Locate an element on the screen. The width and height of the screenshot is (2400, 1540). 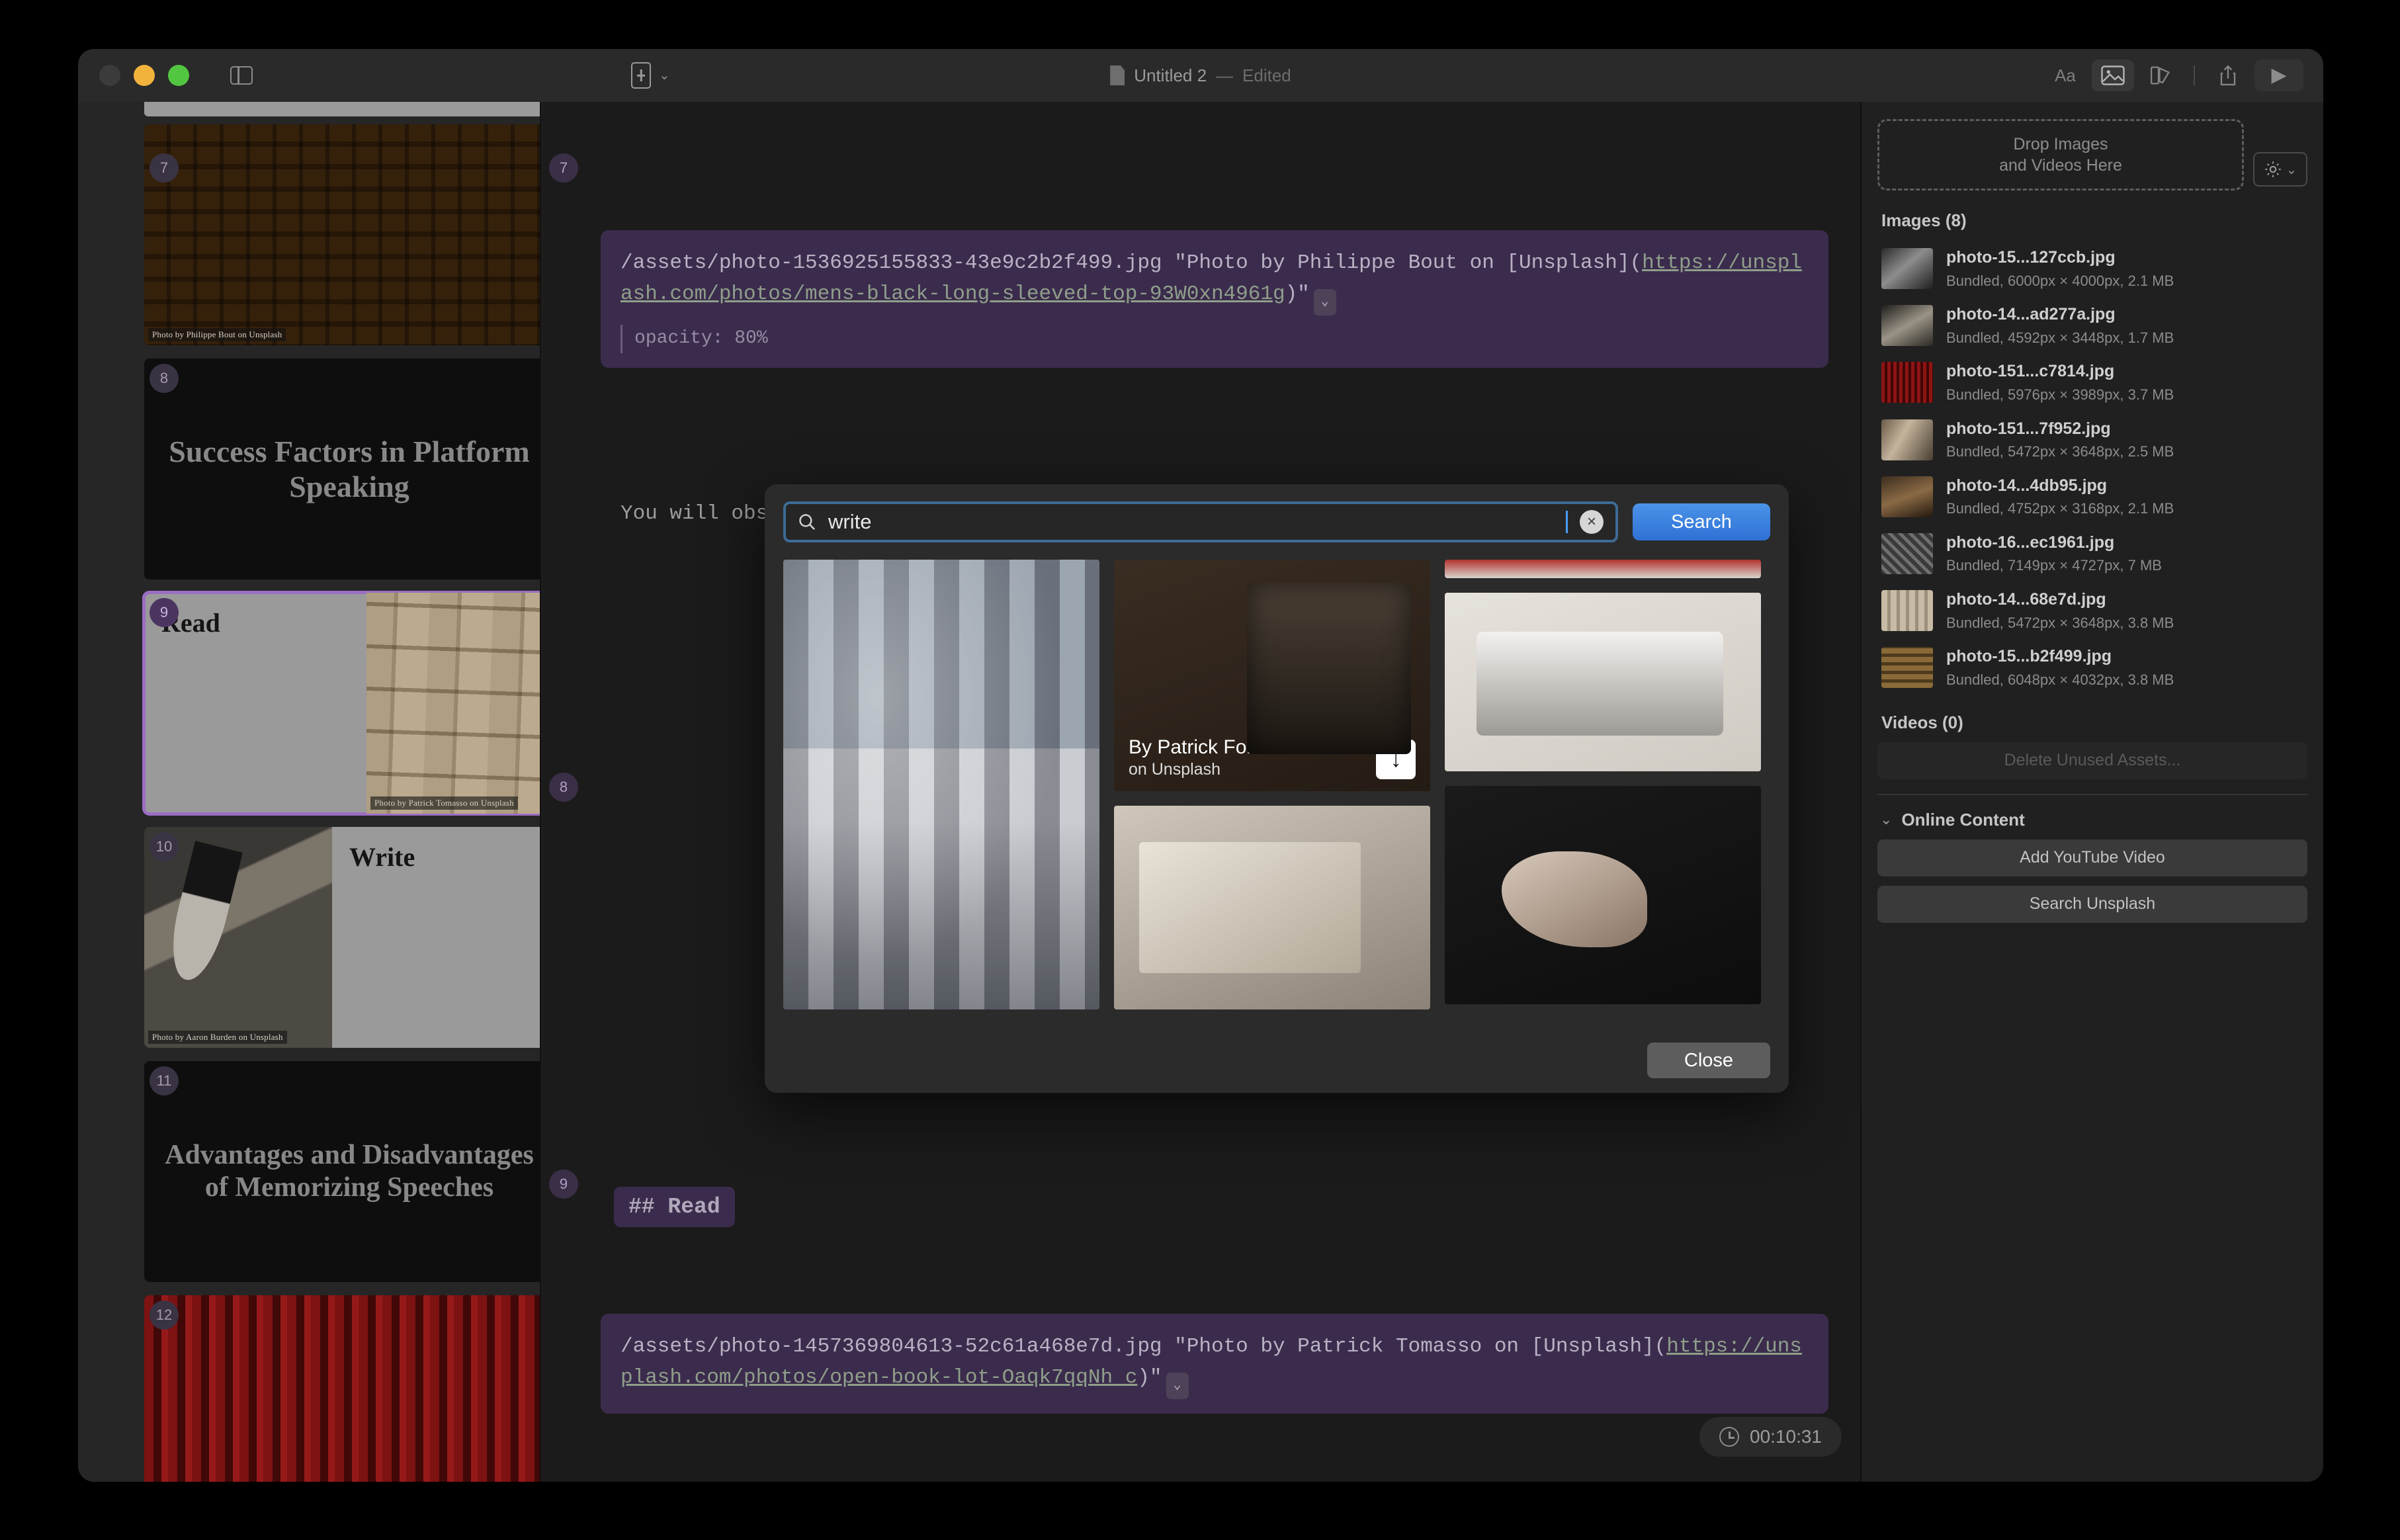
gear-icon is located at coordinates (2272, 169).